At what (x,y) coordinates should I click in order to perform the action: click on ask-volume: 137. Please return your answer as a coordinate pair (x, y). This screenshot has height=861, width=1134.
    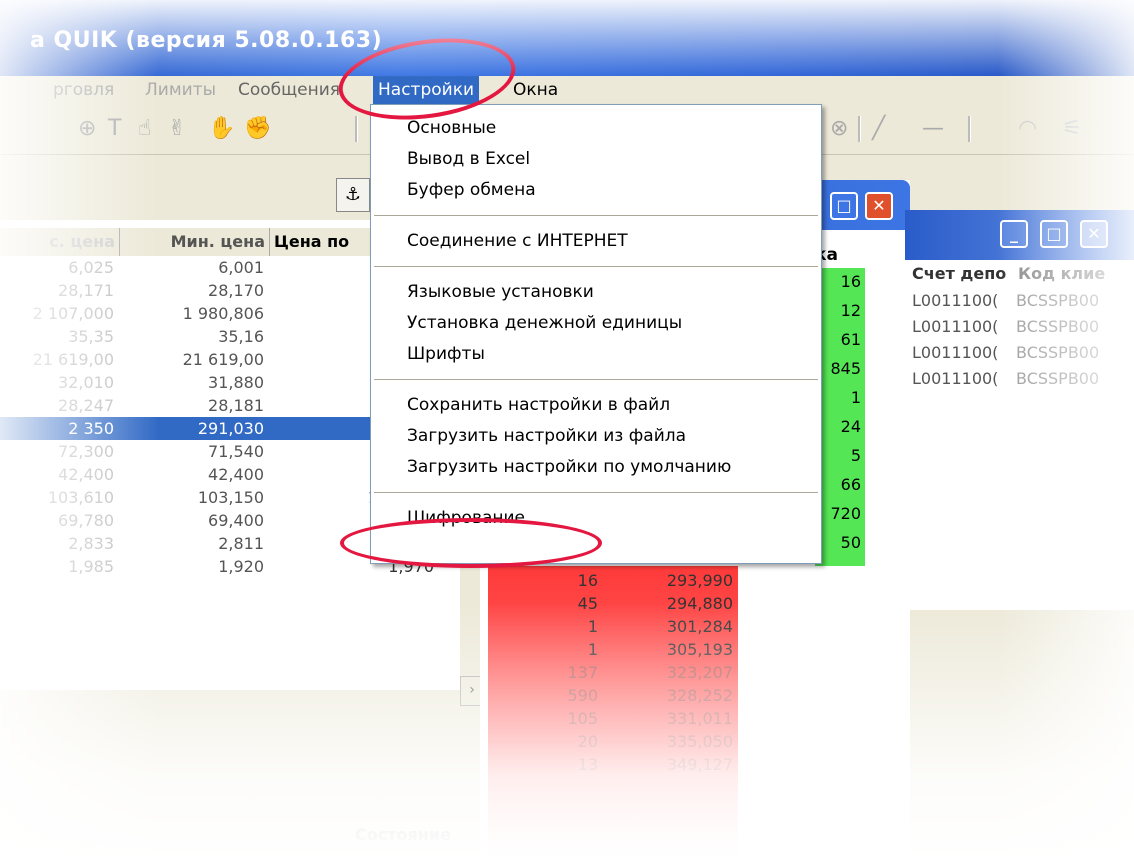
    Looking at the image, I should click on (543, 672).